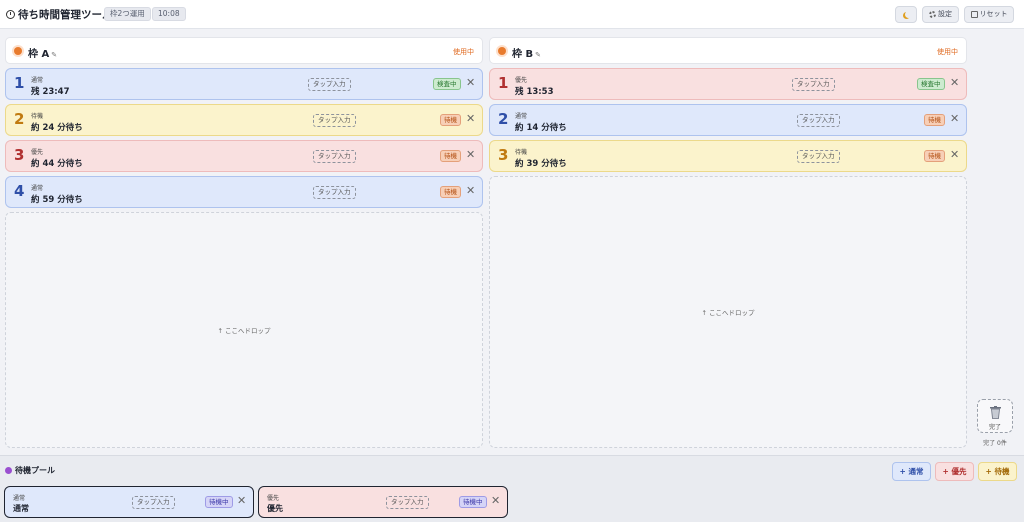  I want to click on settings-button: 設定, so click(940, 14).